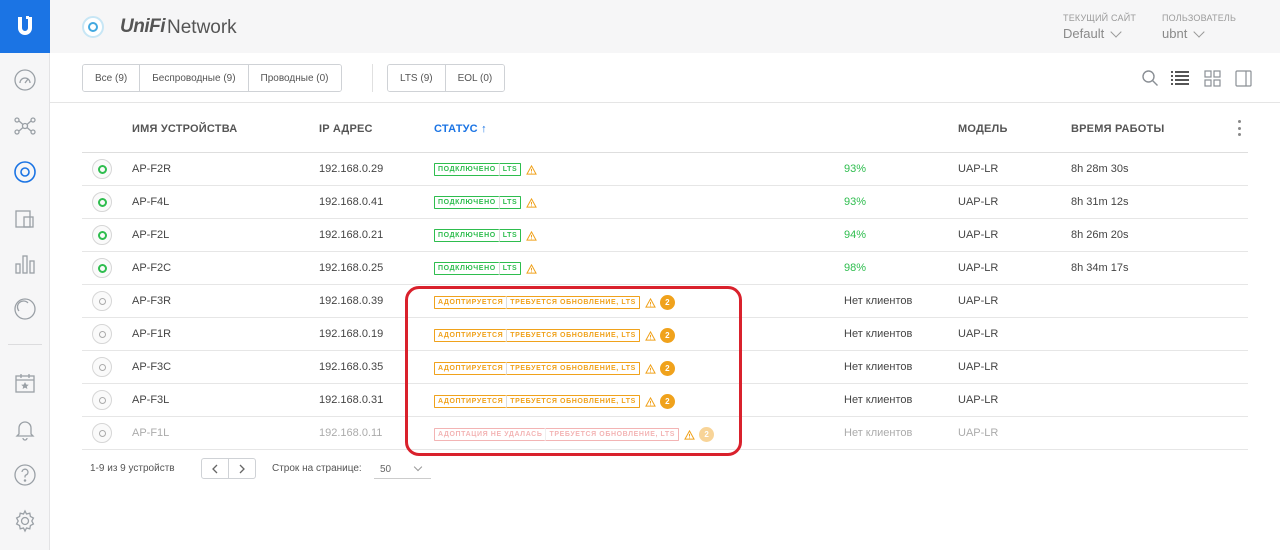 The height and width of the screenshot is (550, 1280). Describe the element at coordinates (25, 126) in the screenshot. I see `topology-icon` at that location.